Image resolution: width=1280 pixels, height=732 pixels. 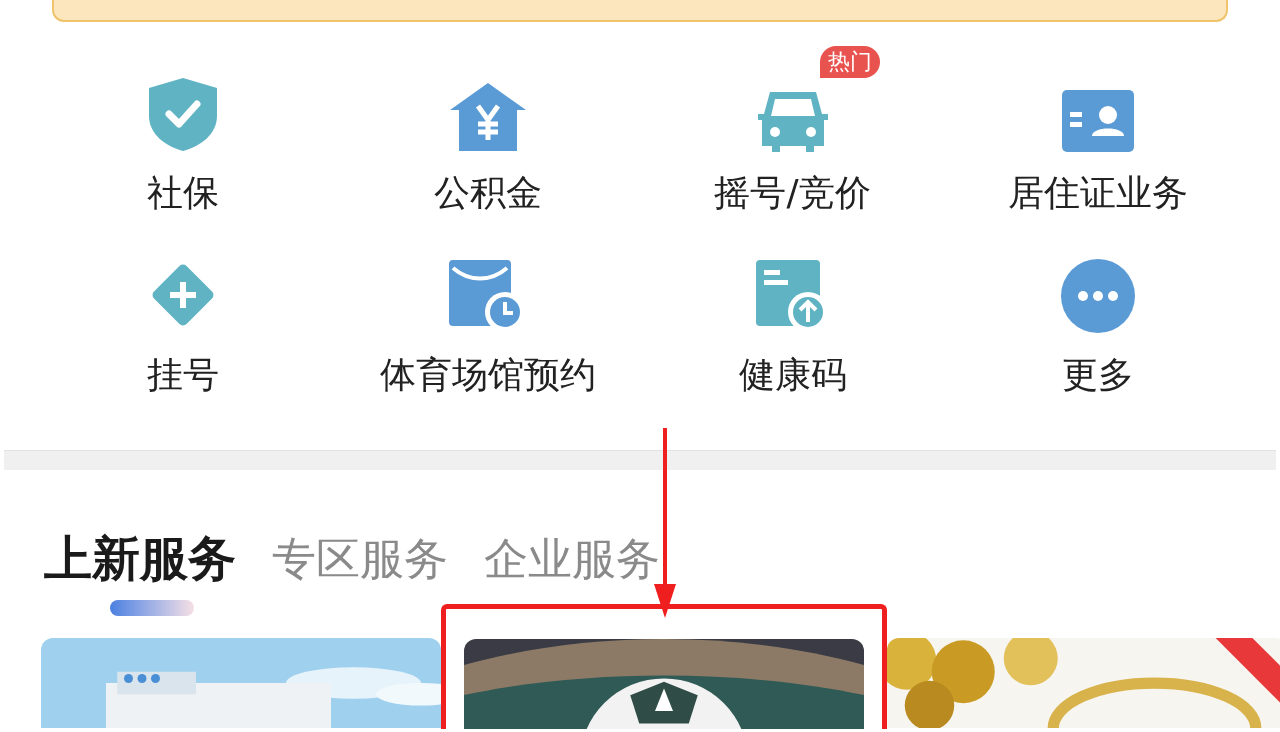 What do you see at coordinates (1097, 375) in the screenshot?
I see `service-label: 更多` at bounding box center [1097, 375].